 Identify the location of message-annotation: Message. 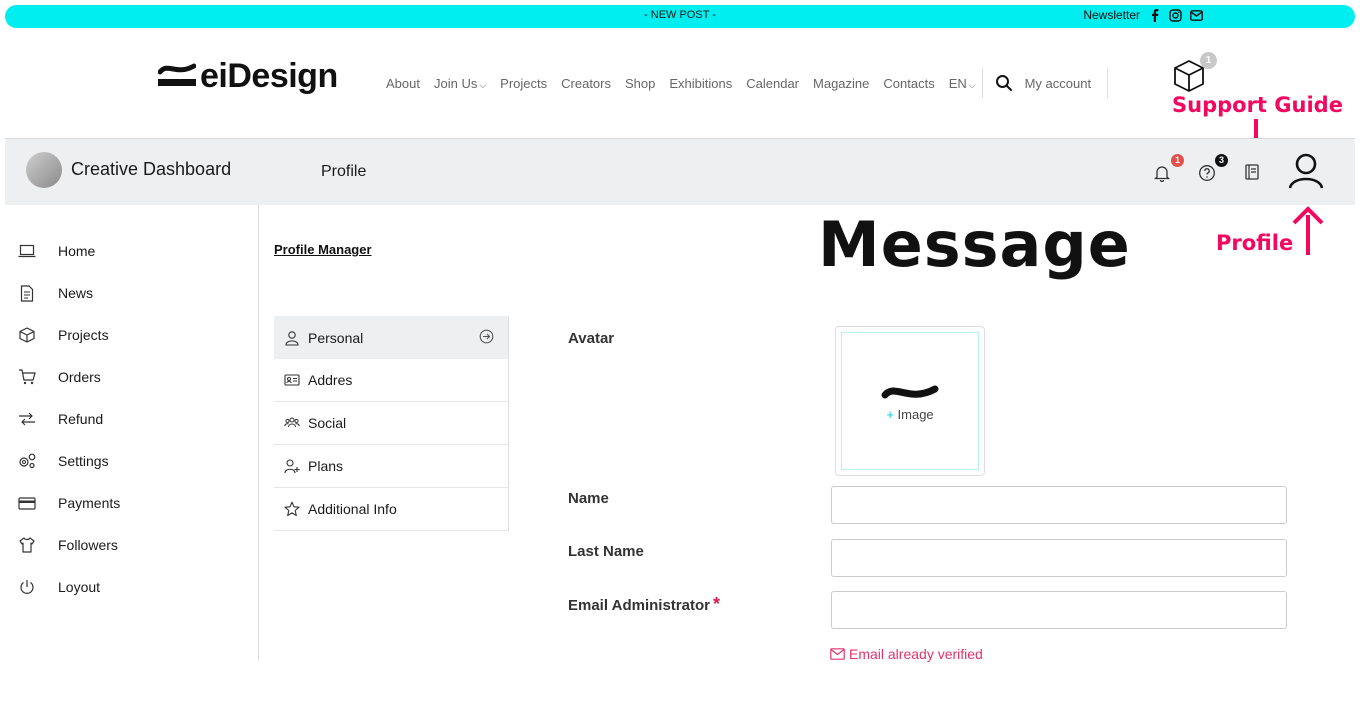
(974, 244).